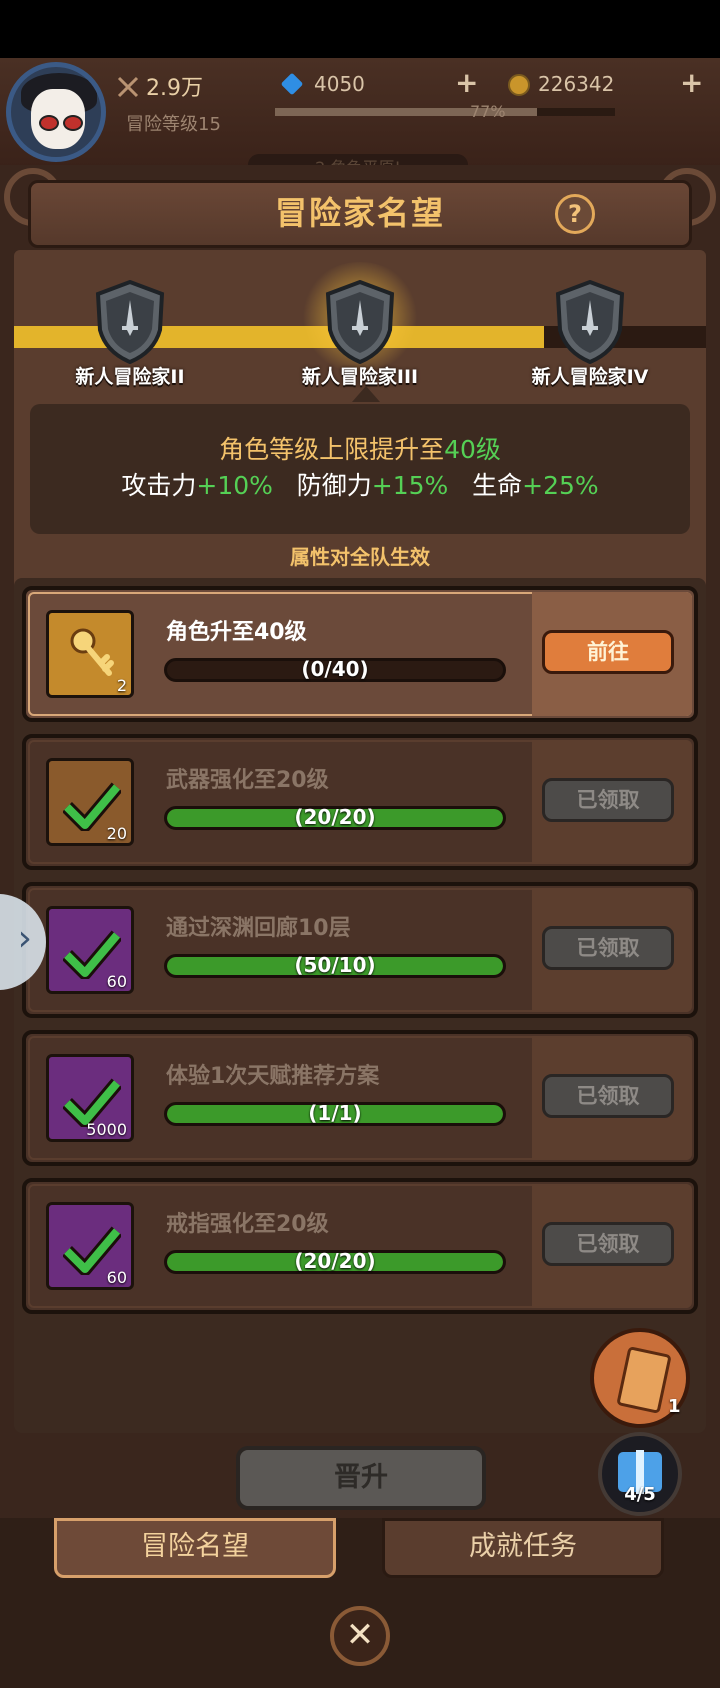 The height and width of the screenshot is (1688, 720). Describe the element at coordinates (360, 377) in the screenshot. I see `rank-label: 新人冒险家III` at that location.